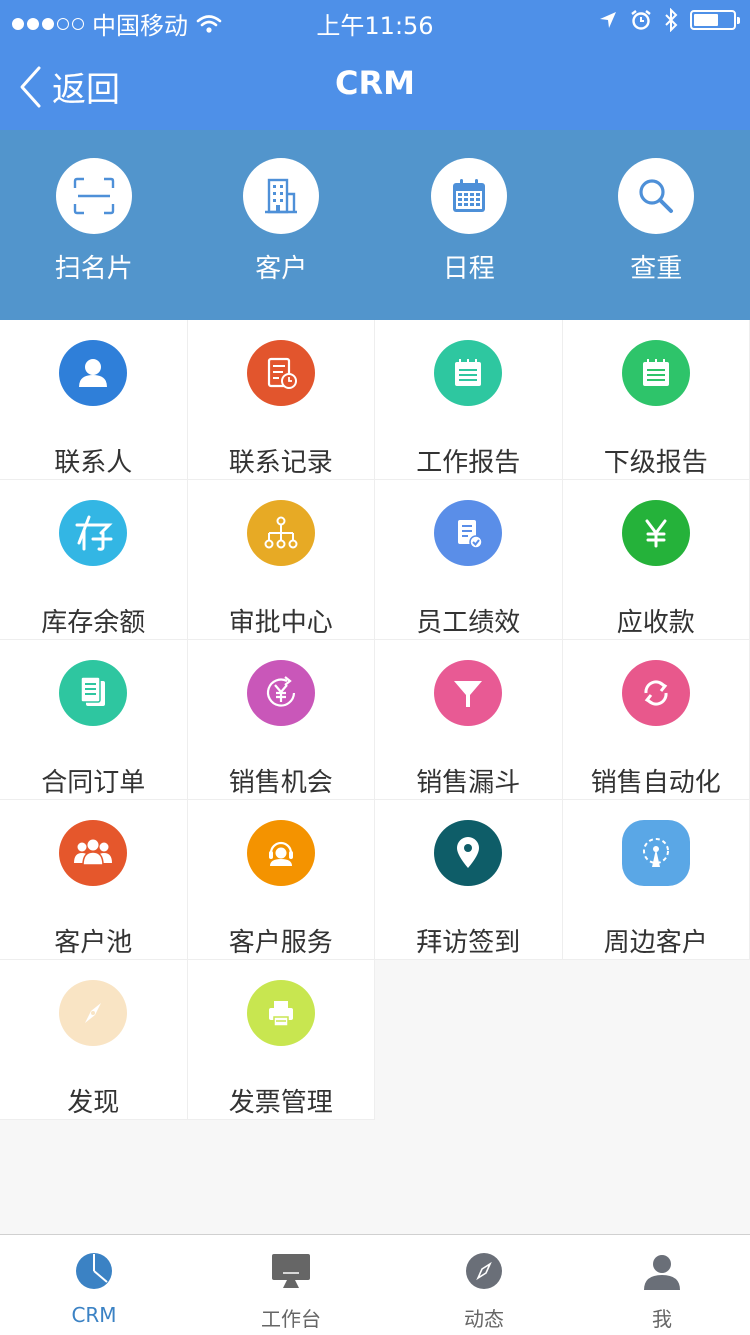  Describe the element at coordinates (291, 1317) in the screenshot. I see `tab-label: 工作台` at that location.